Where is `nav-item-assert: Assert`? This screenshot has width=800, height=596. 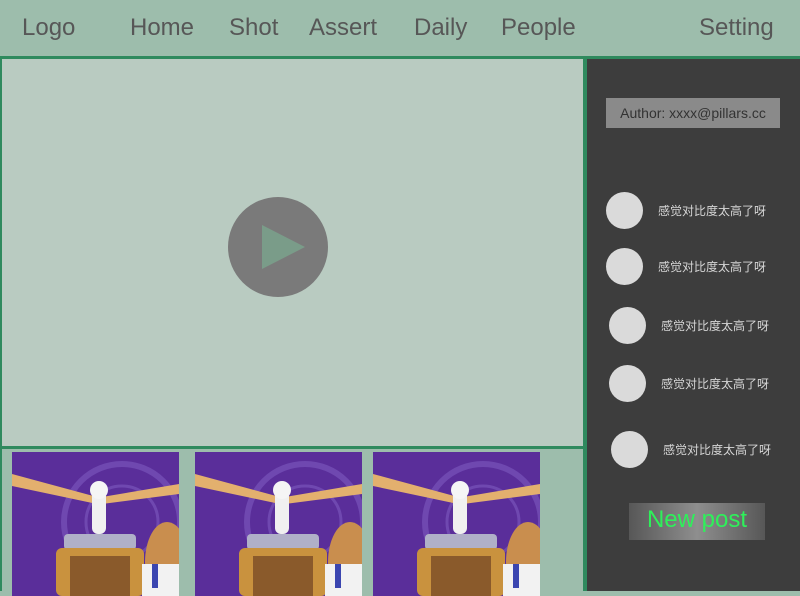
nav-item-assert: Assert is located at coordinates (343, 28).